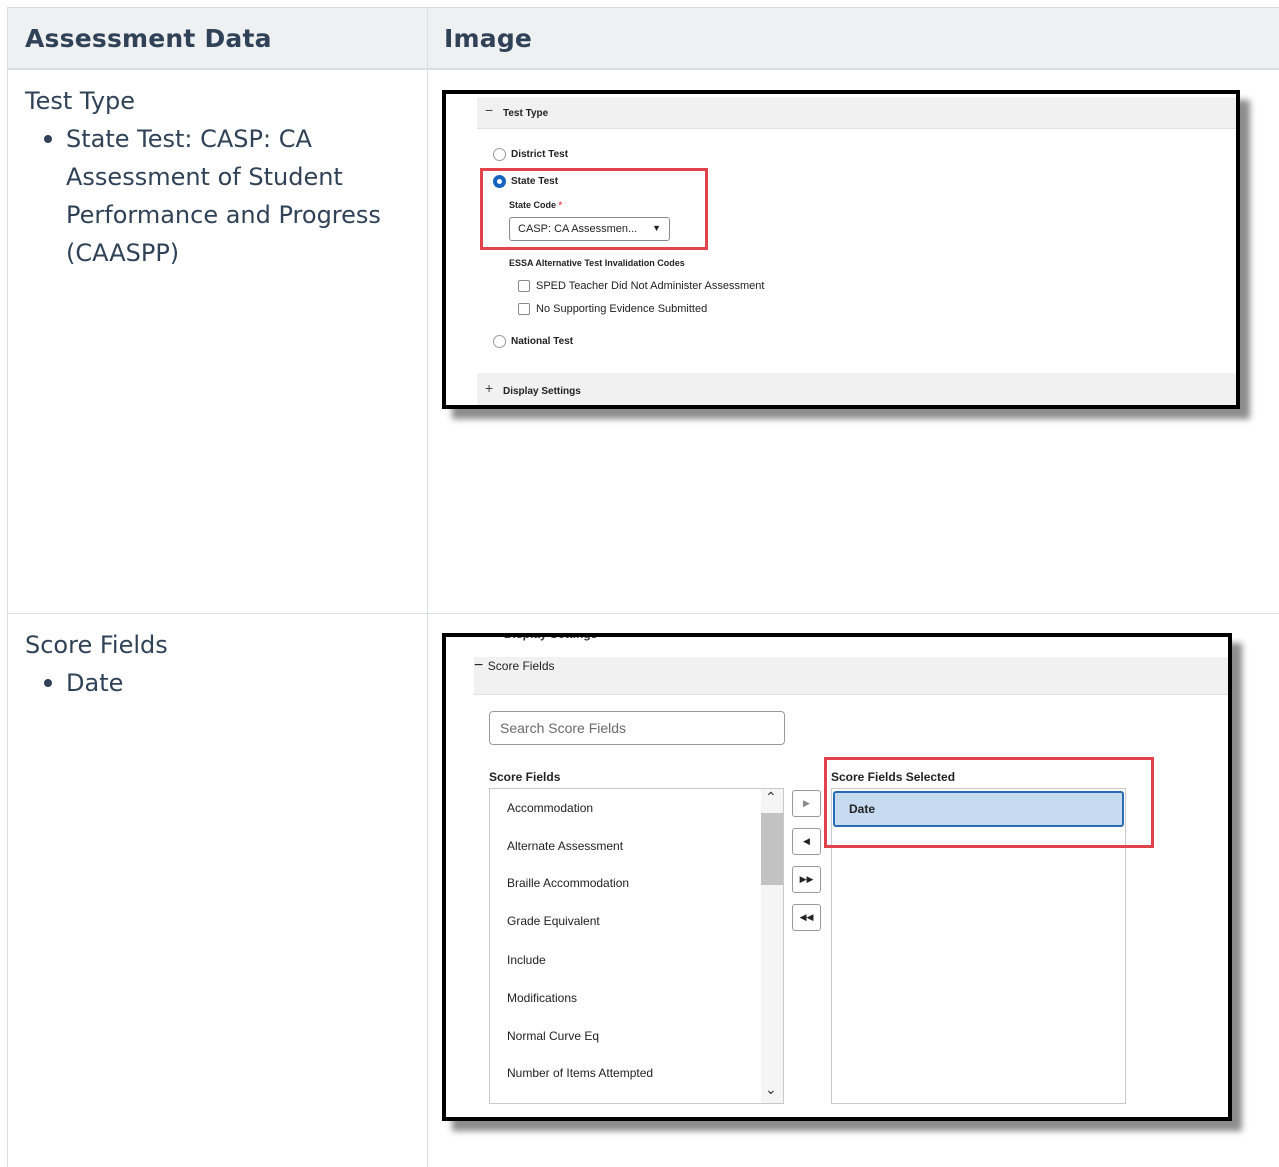  What do you see at coordinates (499, 154) in the screenshot?
I see `radio-district-test` at bounding box center [499, 154].